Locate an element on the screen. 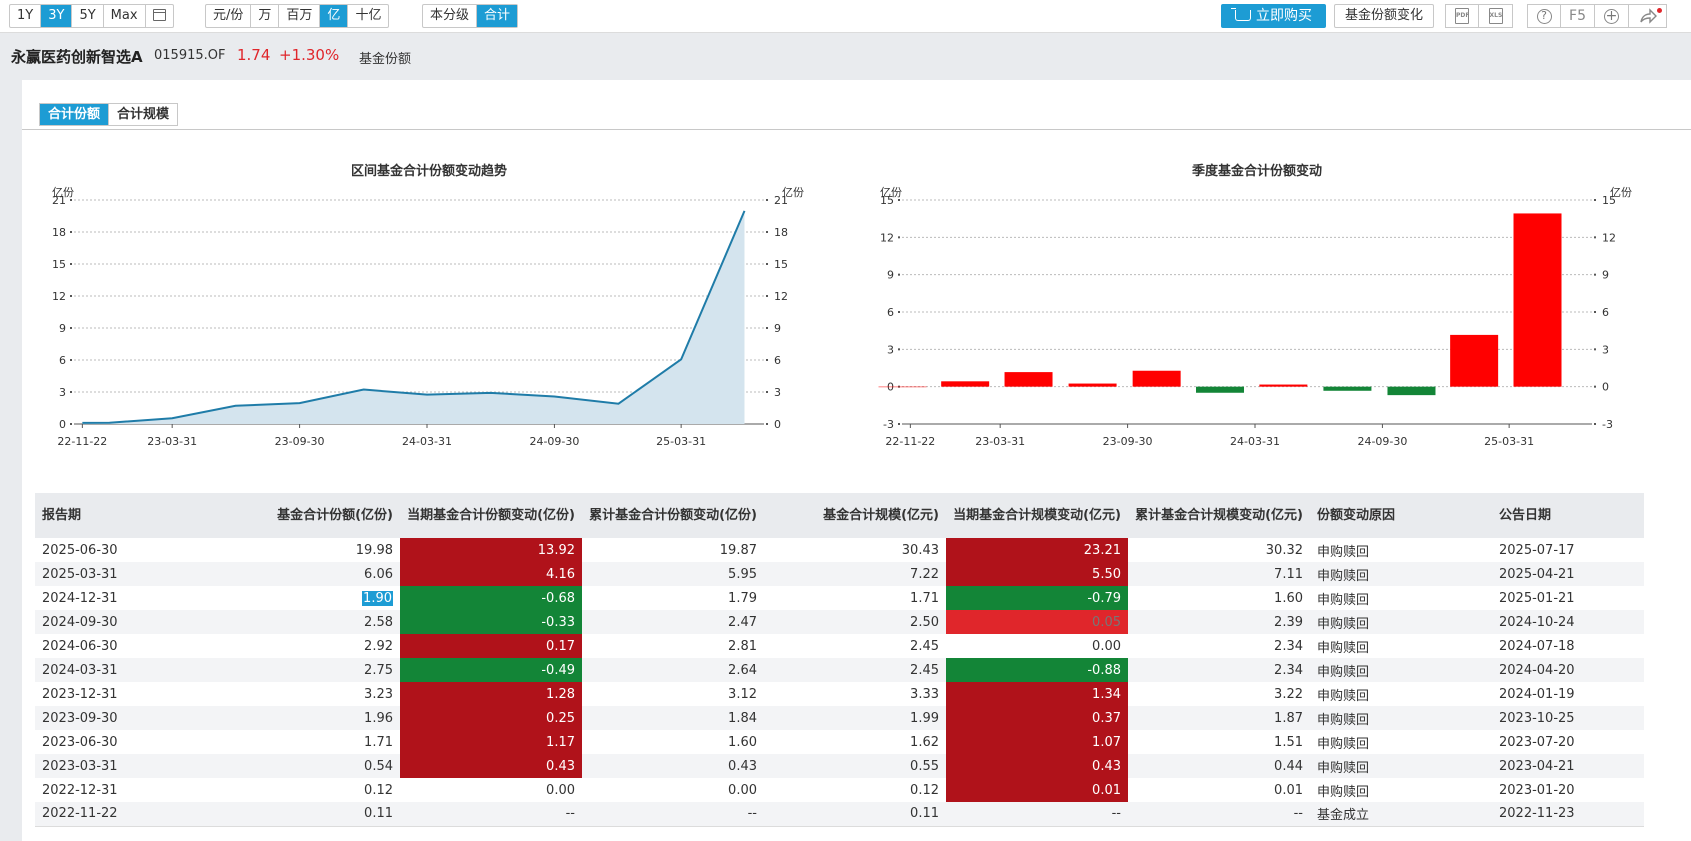 This screenshot has width=1691, height=841. refresh-f5-button: F5 is located at coordinates (1578, 16).